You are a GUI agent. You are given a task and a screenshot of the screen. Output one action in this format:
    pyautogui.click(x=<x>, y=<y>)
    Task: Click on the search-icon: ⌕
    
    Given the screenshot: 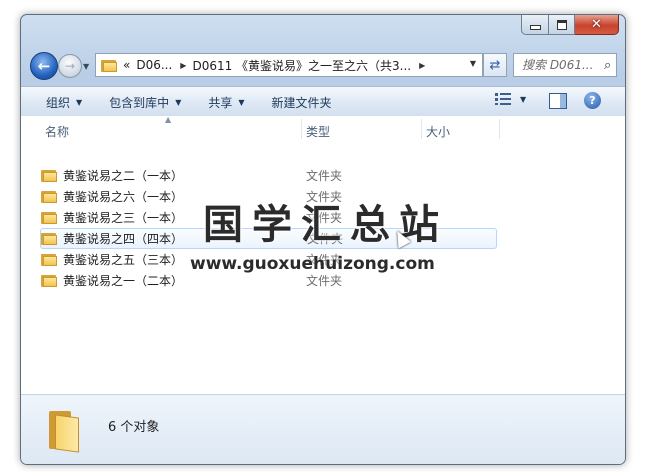 What is the action you would take?
    pyautogui.click(x=607, y=65)
    